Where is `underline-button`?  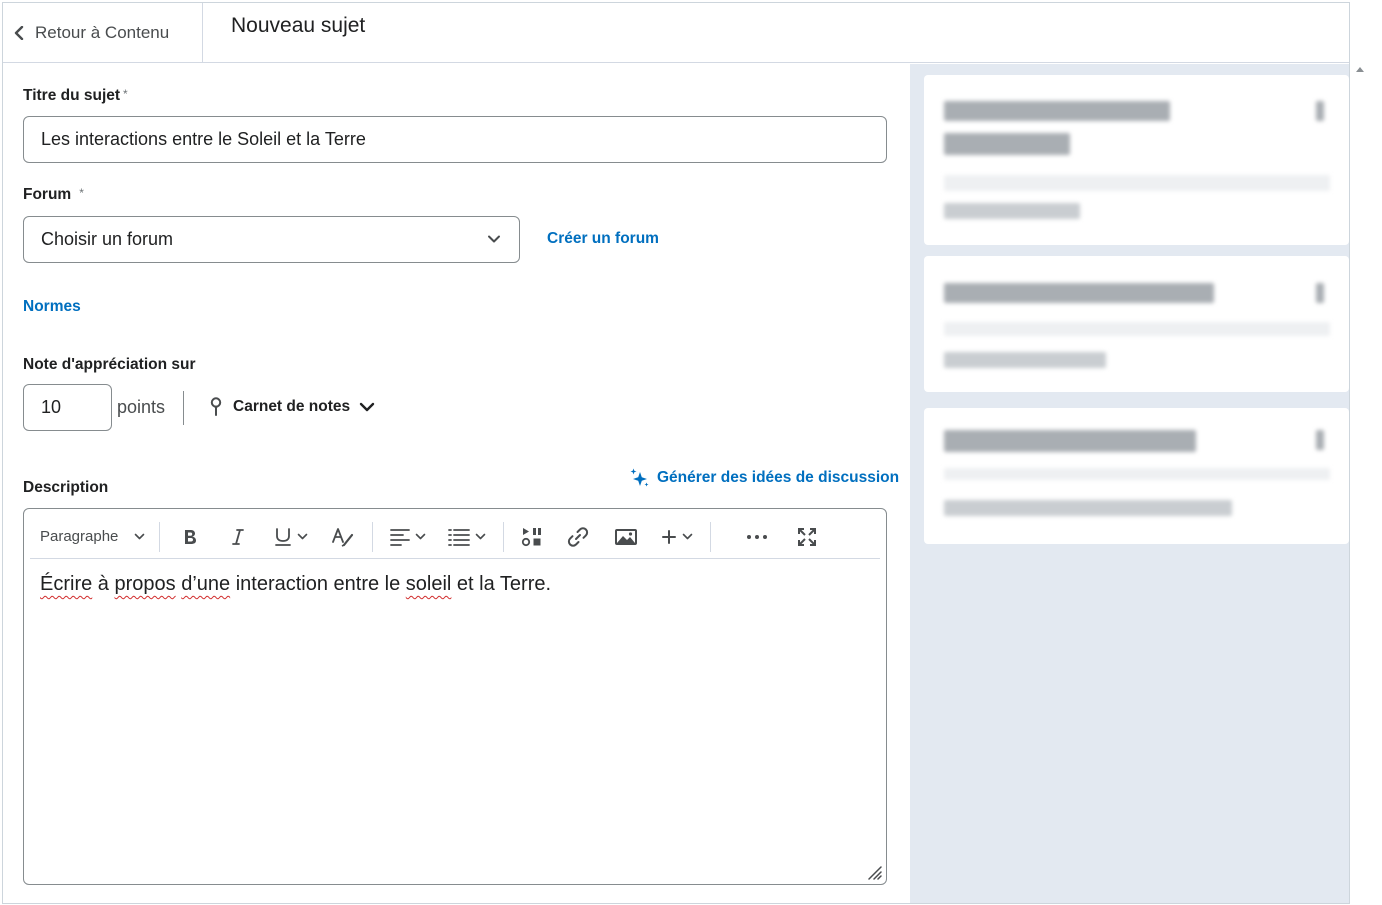
underline-button is located at coordinates (291, 537).